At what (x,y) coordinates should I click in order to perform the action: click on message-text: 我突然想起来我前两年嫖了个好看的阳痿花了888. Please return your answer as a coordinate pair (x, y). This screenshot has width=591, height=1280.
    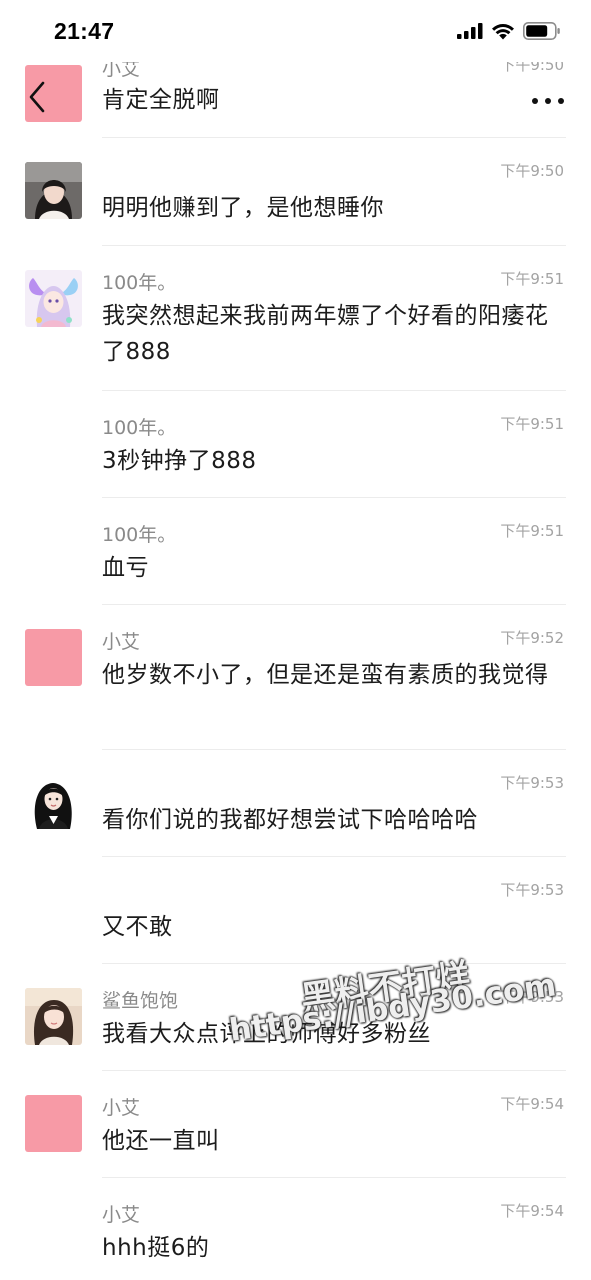
    Looking at the image, I should click on (325, 334).